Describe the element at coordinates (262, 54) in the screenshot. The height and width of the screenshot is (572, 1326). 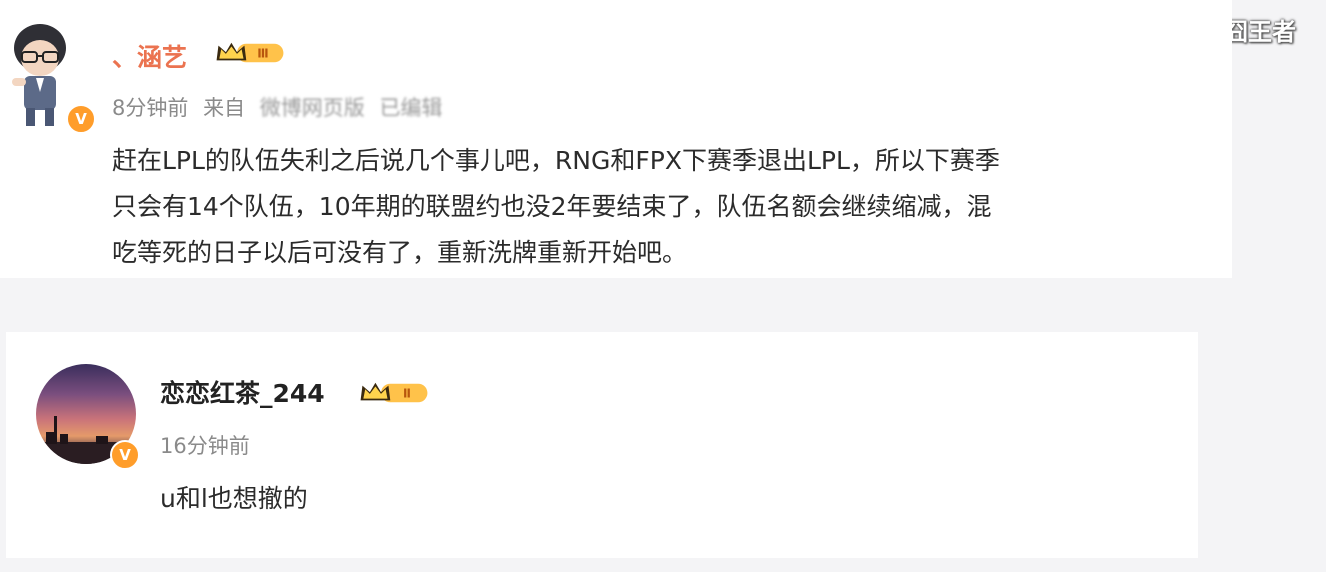
I see `svg-text: Ⅲ` at that location.